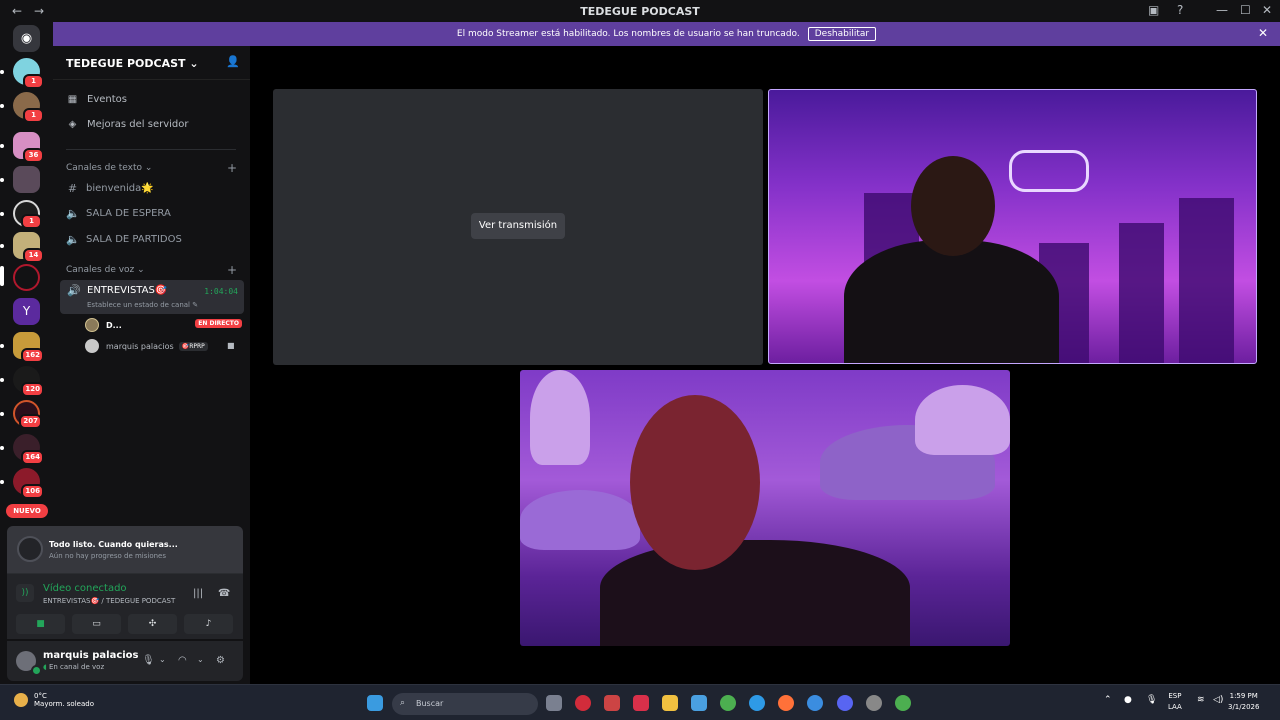 Image resolution: width=1280 pixels, height=720 pixels. Describe the element at coordinates (430, 703) in the screenshot. I see `search-placeholder: Buscar` at that location.